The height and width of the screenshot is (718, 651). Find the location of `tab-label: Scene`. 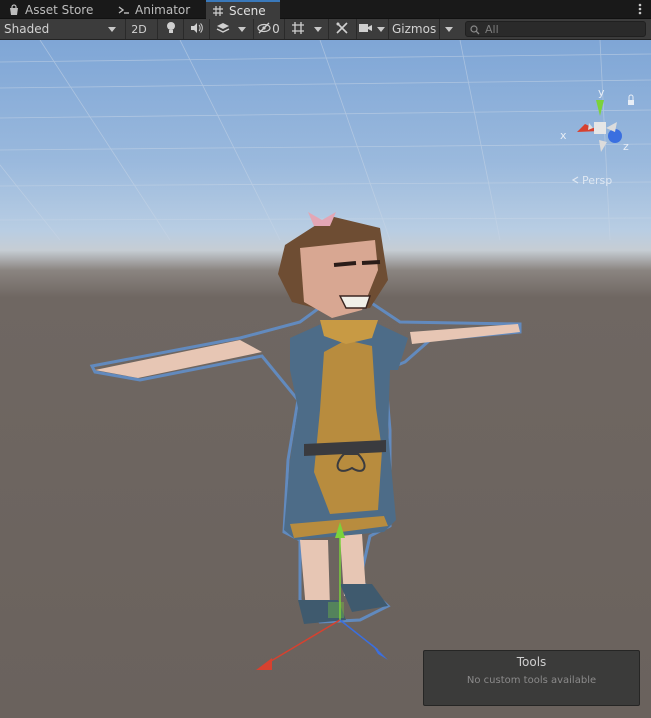

tab-label: Scene is located at coordinates (247, 10).